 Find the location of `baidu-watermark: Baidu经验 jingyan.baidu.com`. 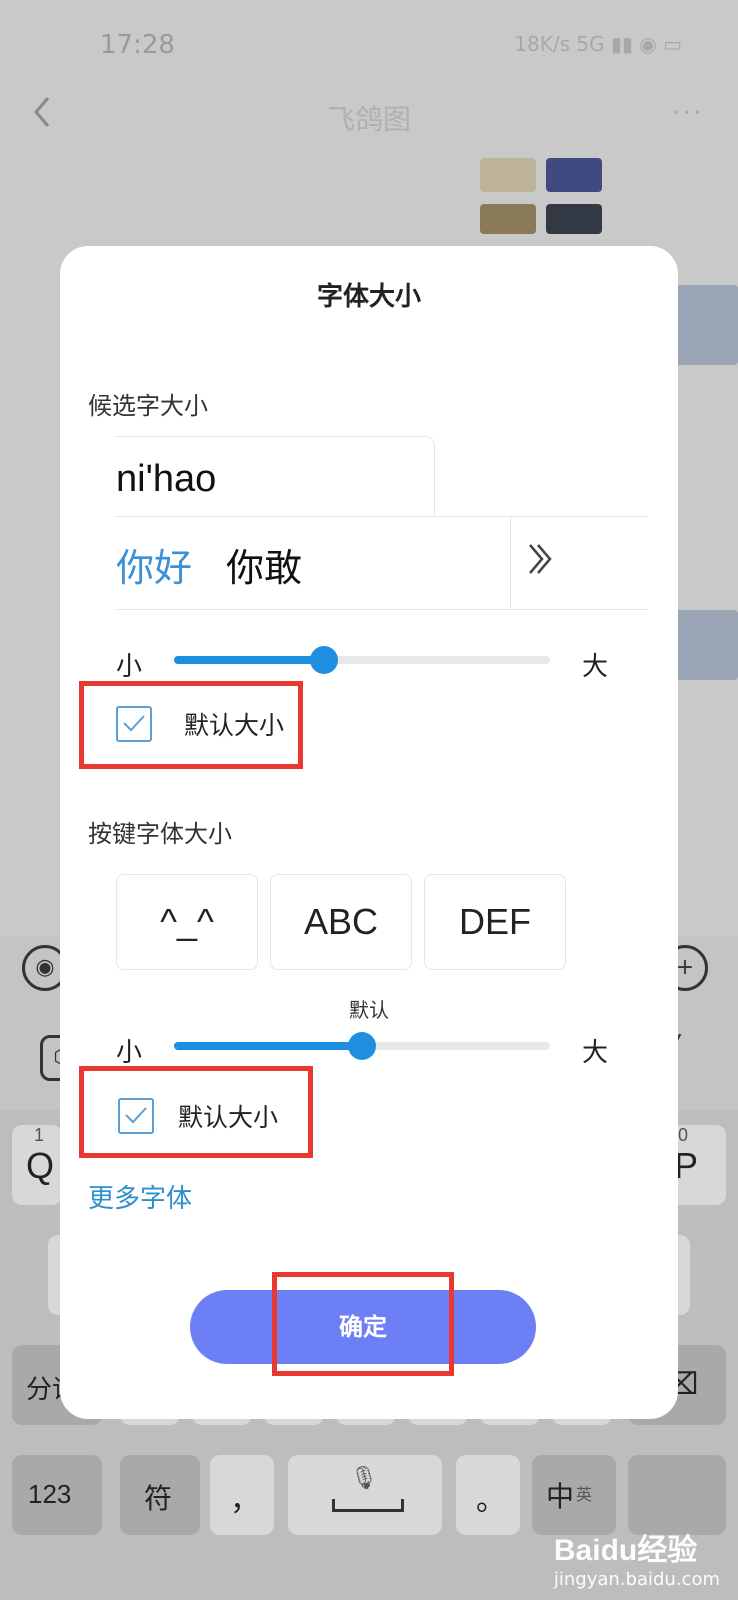

baidu-watermark: Baidu经验 jingyan.baidu.com is located at coordinates (637, 1557).